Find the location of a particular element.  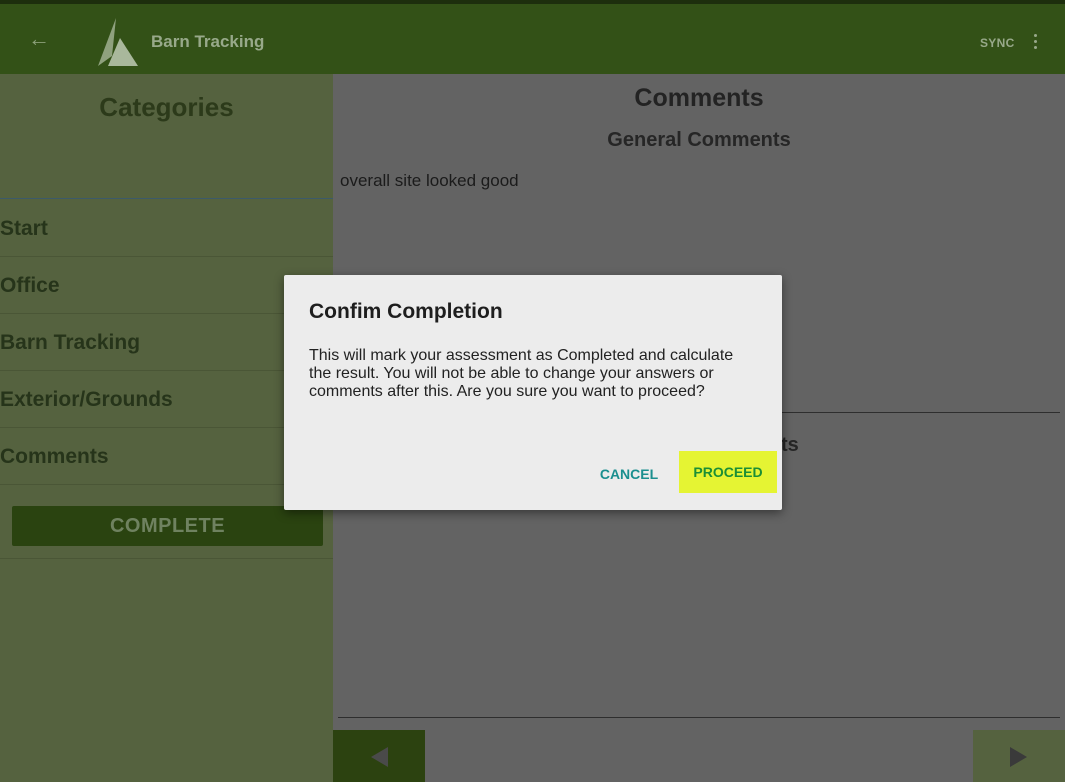

section-title: Comments is located at coordinates (699, 98).